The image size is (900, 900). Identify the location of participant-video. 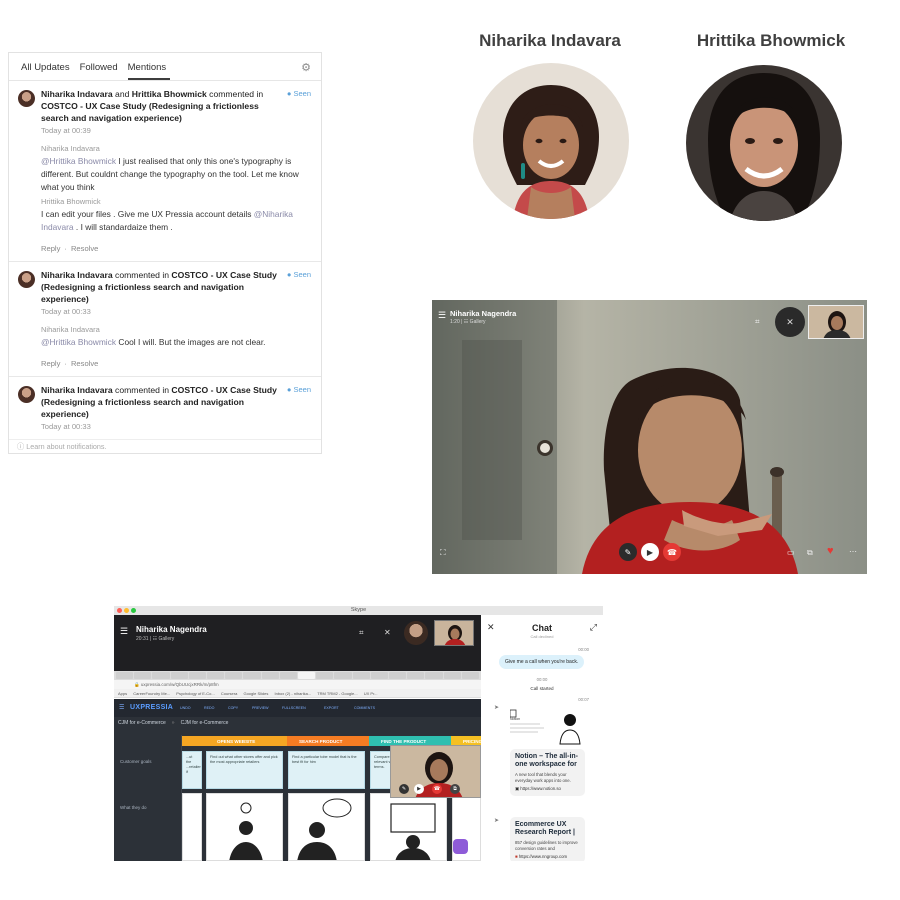
(454, 633).